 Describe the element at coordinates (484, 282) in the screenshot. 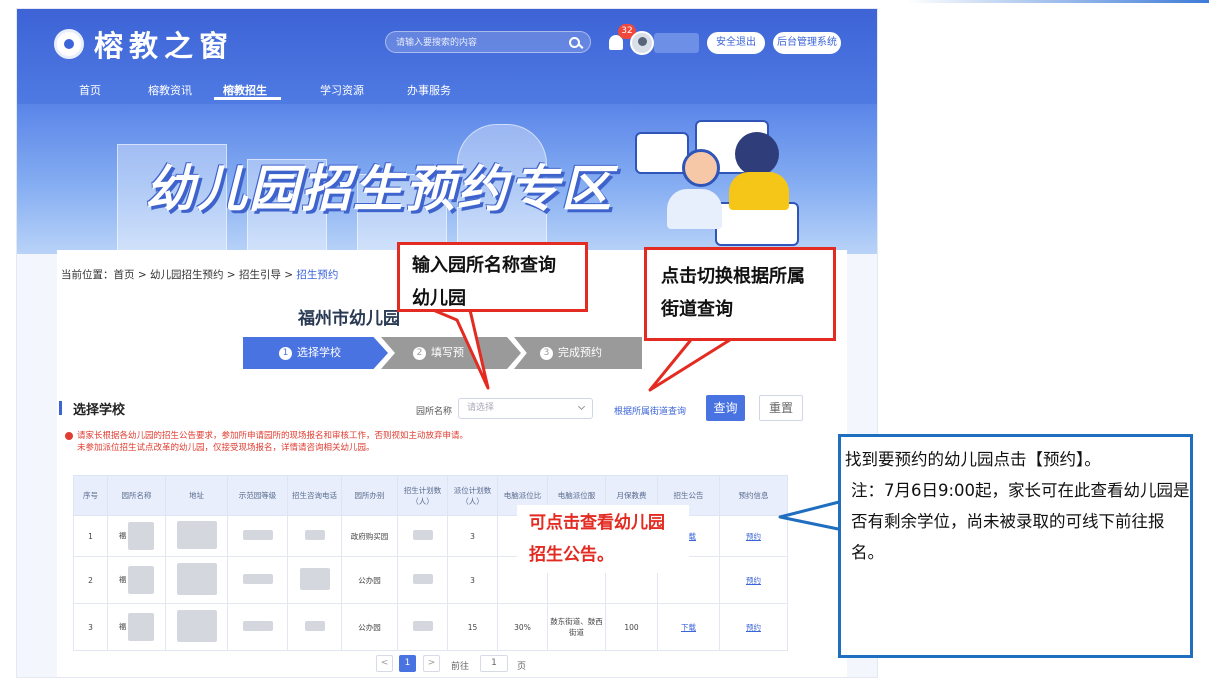

I see `callout-search-text: 输入园所名称查询幼儿园` at that location.